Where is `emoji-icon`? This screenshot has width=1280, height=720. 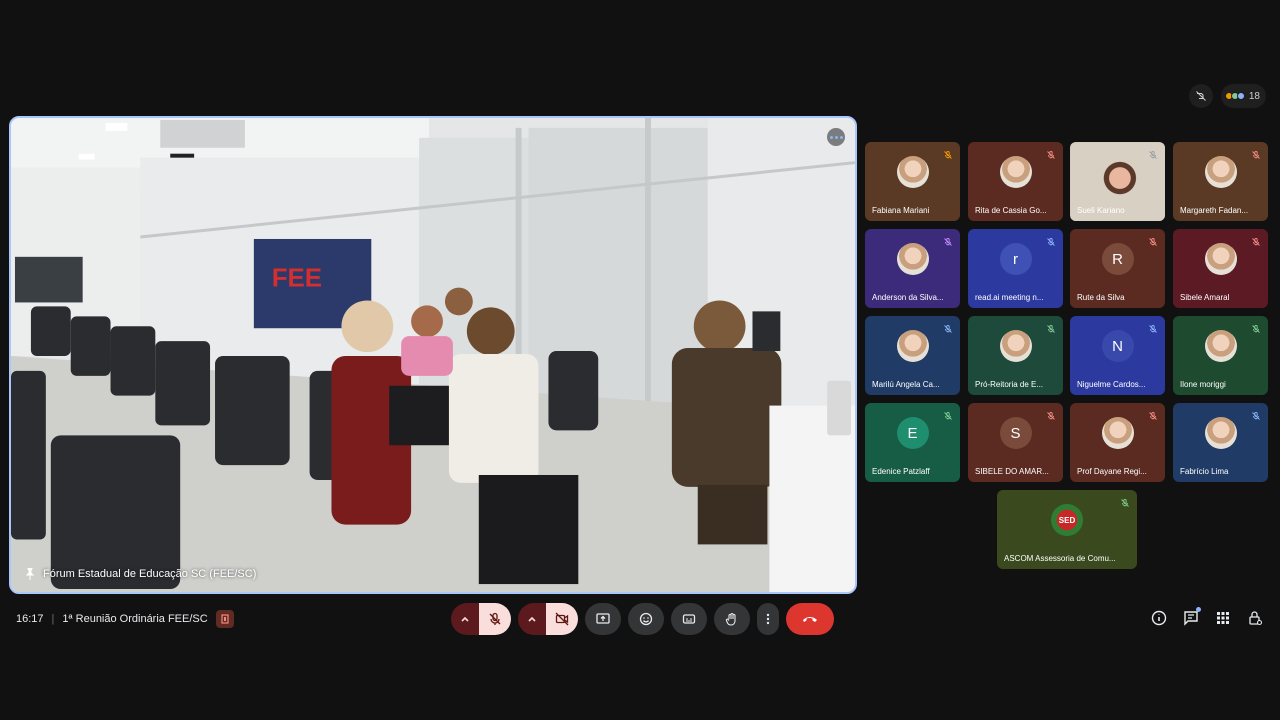 emoji-icon is located at coordinates (646, 619).